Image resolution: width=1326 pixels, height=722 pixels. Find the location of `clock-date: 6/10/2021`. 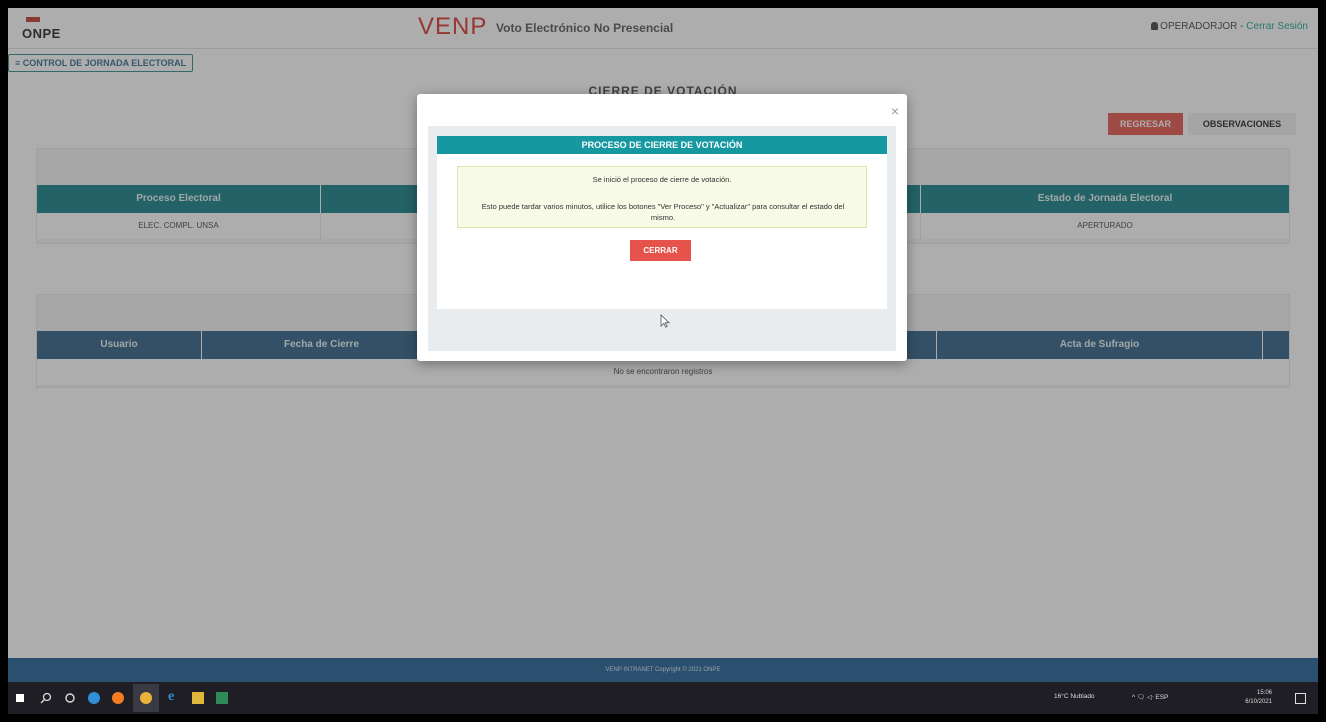

clock-date: 6/10/2021 is located at coordinates (1258, 702).